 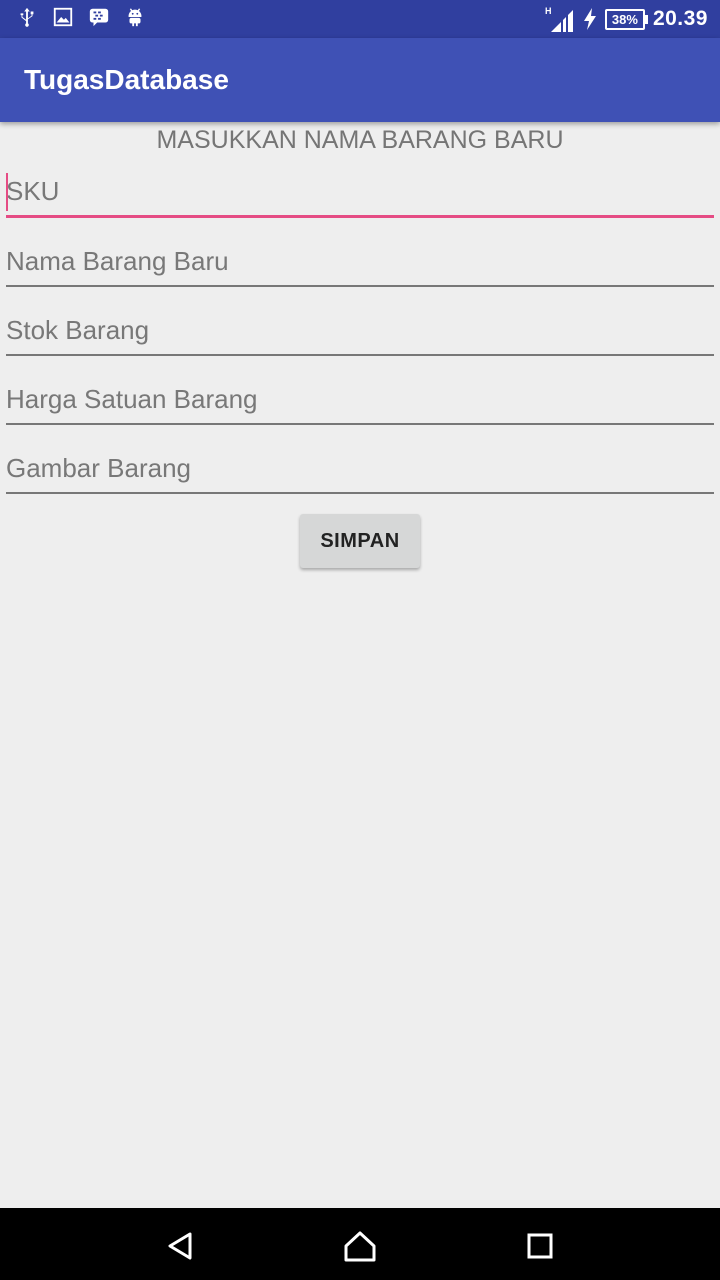 I want to click on android-icon, so click(x=135, y=17).